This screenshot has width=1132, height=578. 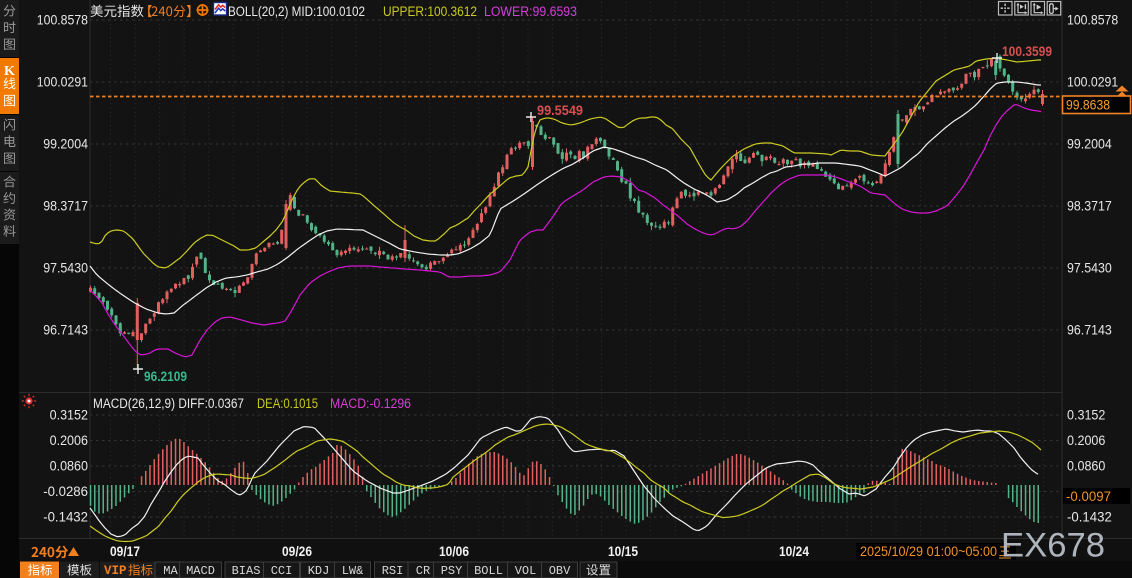 What do you see at coordinates (115, 571) in the screenshot?
I see `svg-text: VIP` at bounding box center [115, 571].